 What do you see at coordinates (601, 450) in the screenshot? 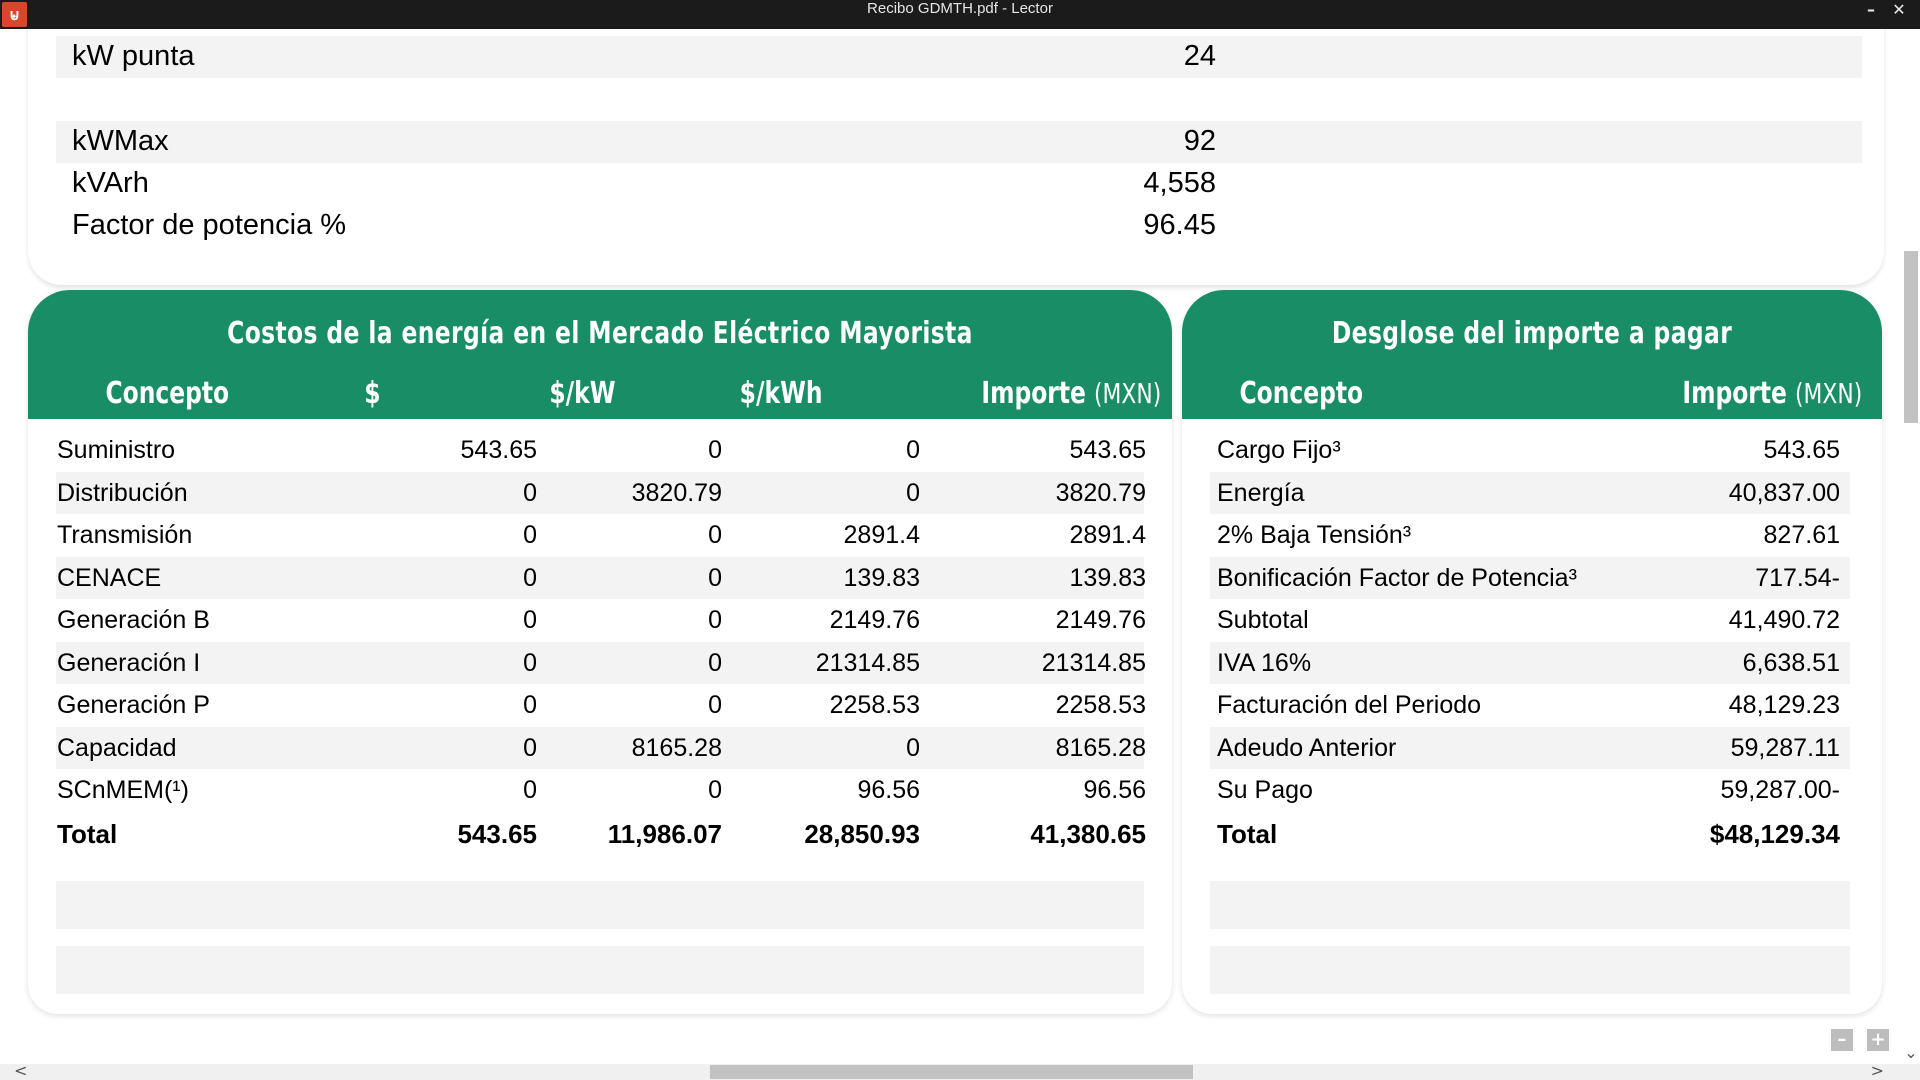
I see `table-row: Suministro 543.65 0 0 543.65` at bounding box center [601, 450].